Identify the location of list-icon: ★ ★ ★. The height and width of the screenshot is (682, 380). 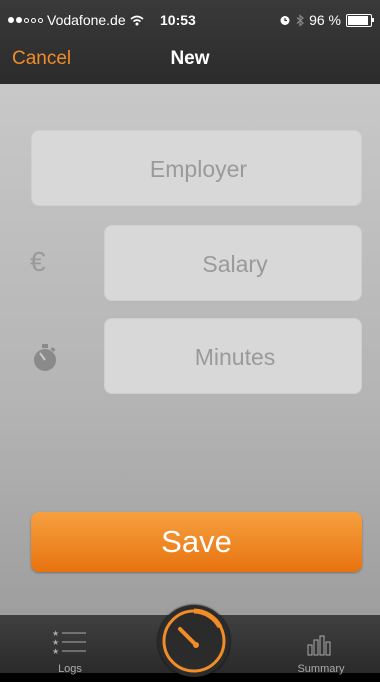
(69, 642).